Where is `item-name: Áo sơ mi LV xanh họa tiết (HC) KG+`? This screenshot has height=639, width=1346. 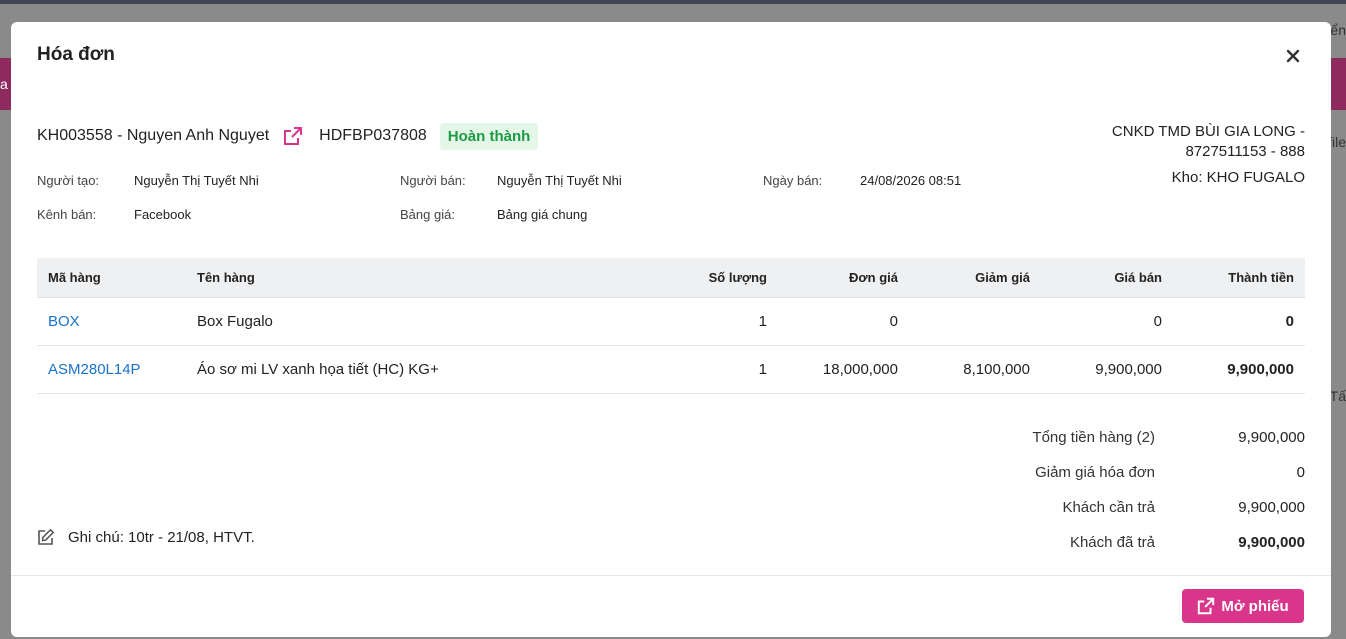
item-name: Áo sơ mi LV xanh họa tiết (HC) KG+ is located at coordinates (318, 369).